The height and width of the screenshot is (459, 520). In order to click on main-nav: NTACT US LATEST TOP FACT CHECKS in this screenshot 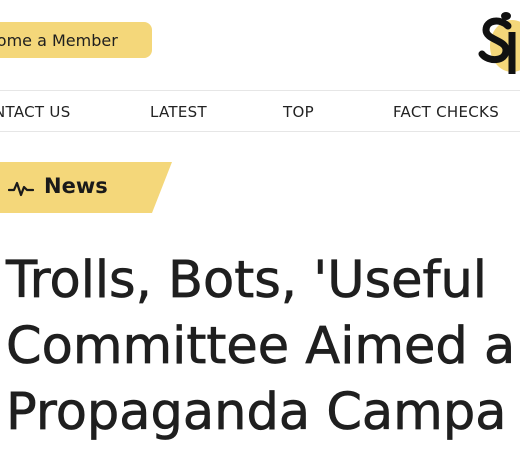, I will do `click(260, 111)`.